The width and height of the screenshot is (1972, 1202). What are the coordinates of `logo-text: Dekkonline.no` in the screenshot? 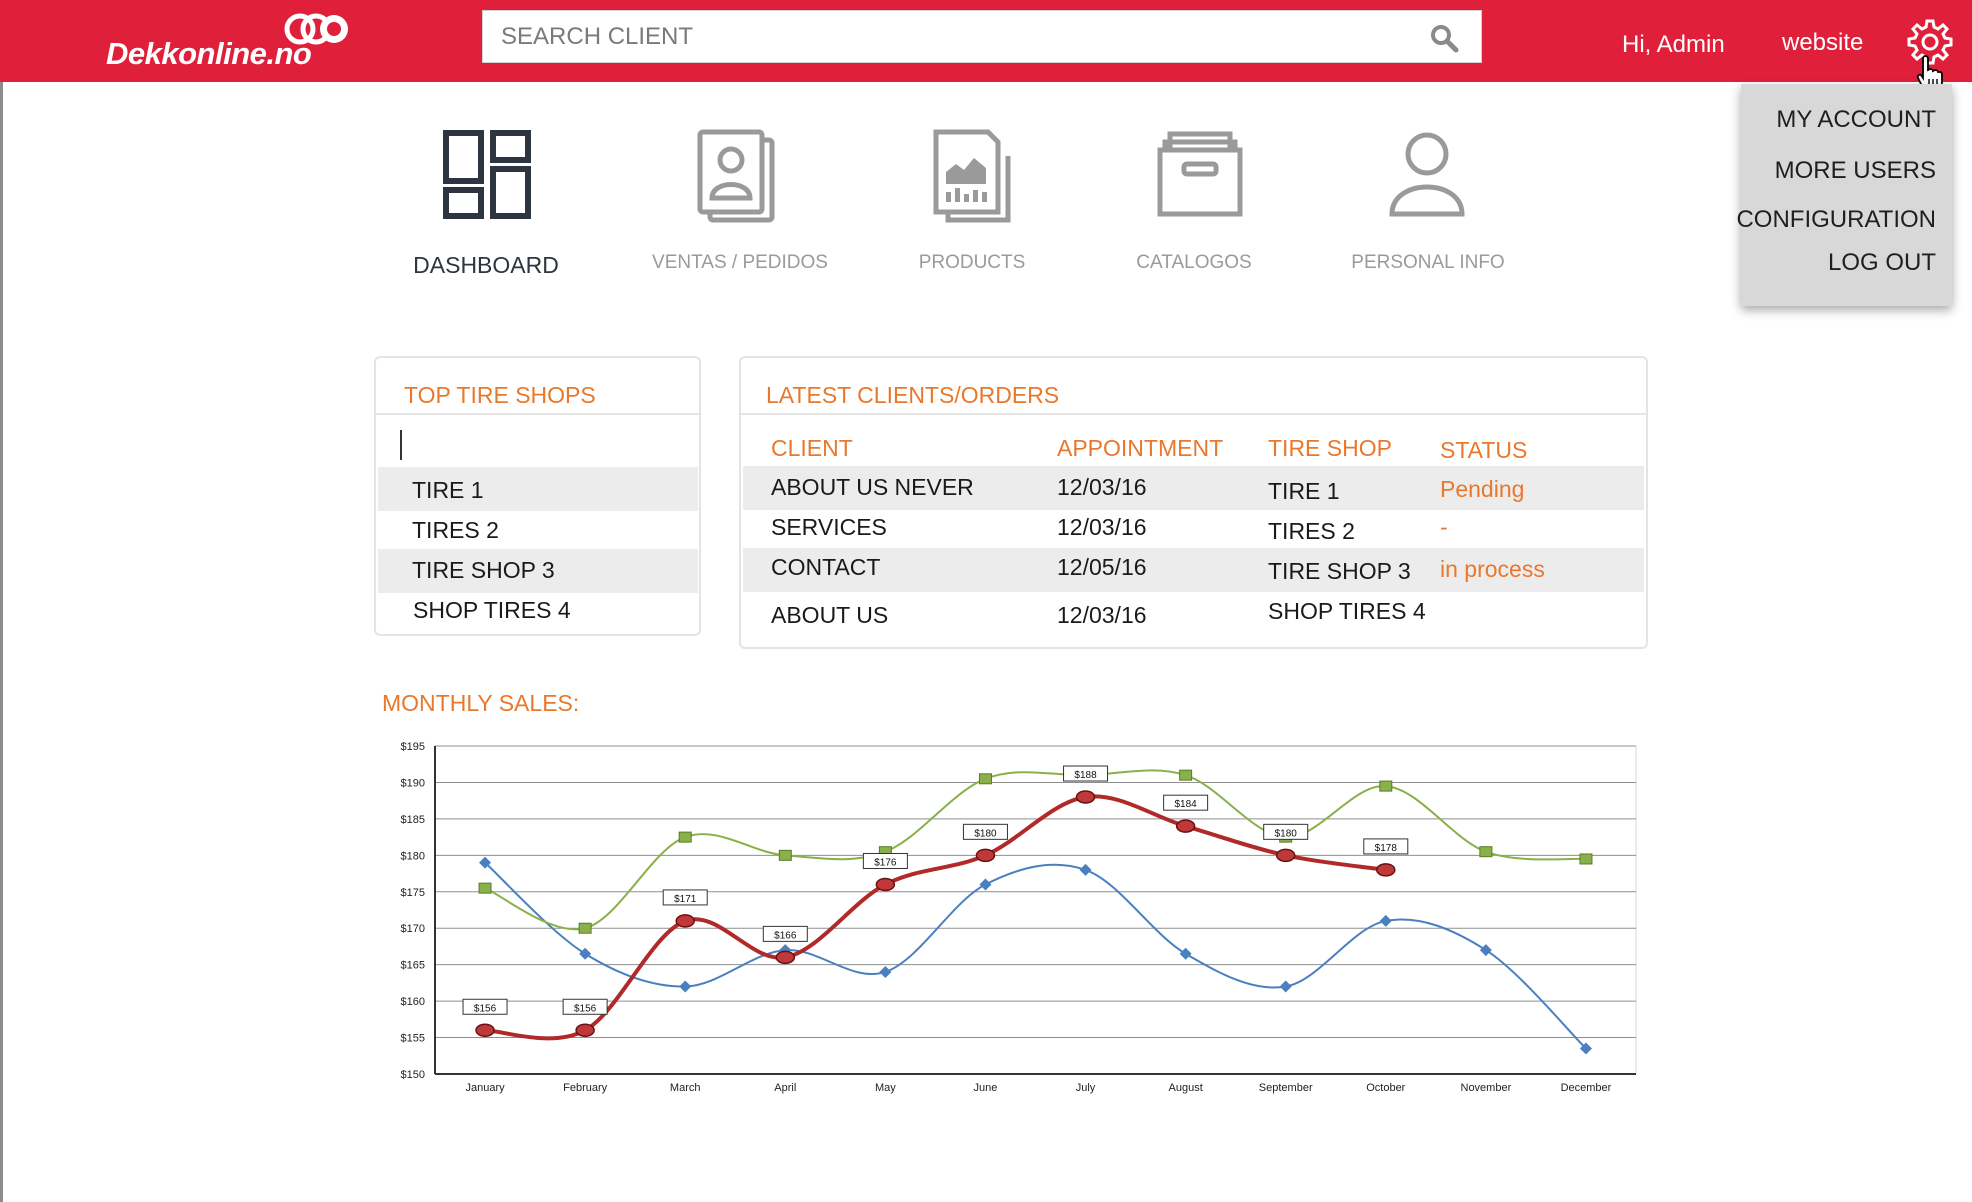 It's located at (209, 53).